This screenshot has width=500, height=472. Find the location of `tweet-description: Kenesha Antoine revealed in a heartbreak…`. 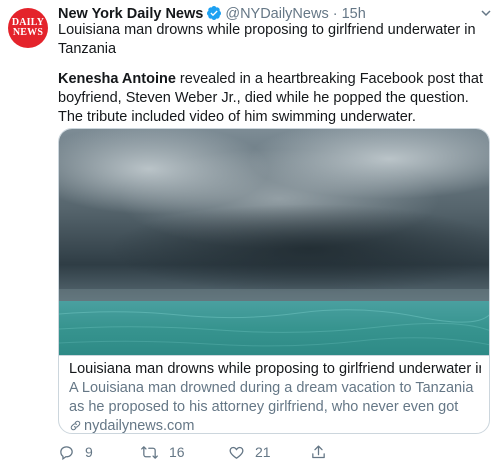

tweet-description: Kenesha Antoine revealed in a heartbreak… is located at coordinates (273, 98).